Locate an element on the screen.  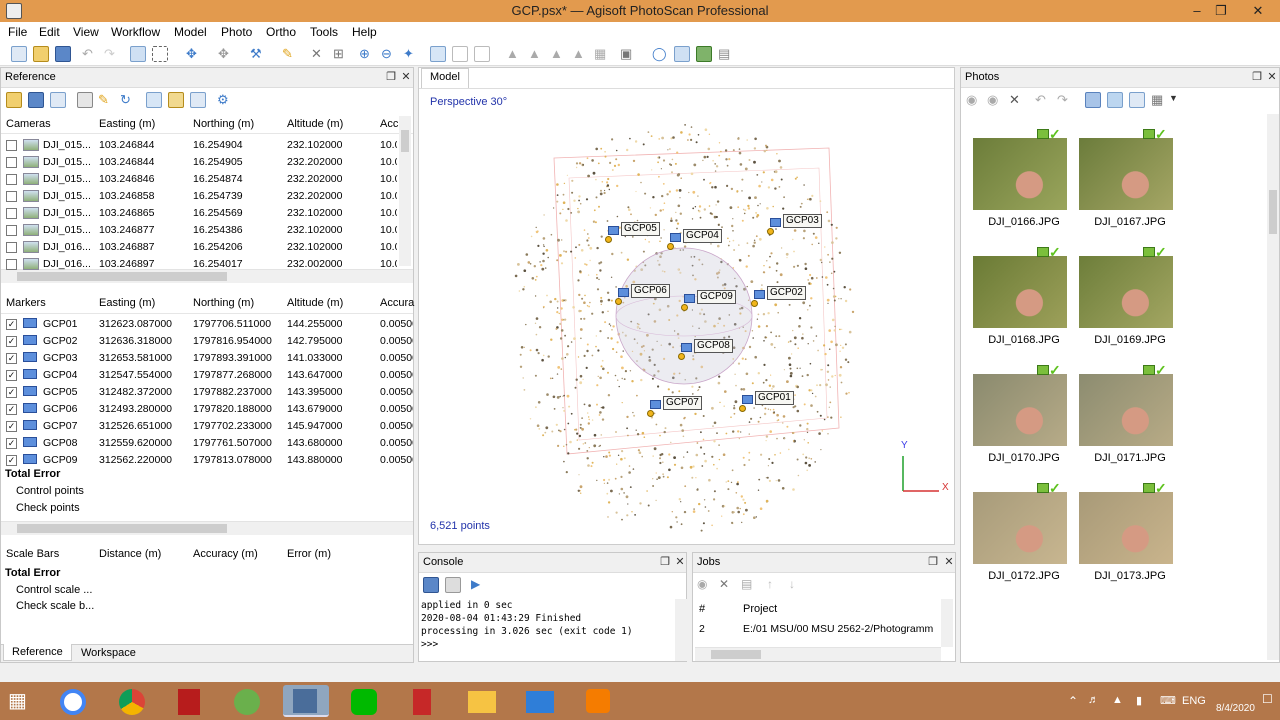
show-grid-icon is located at coordinates (460, 54).